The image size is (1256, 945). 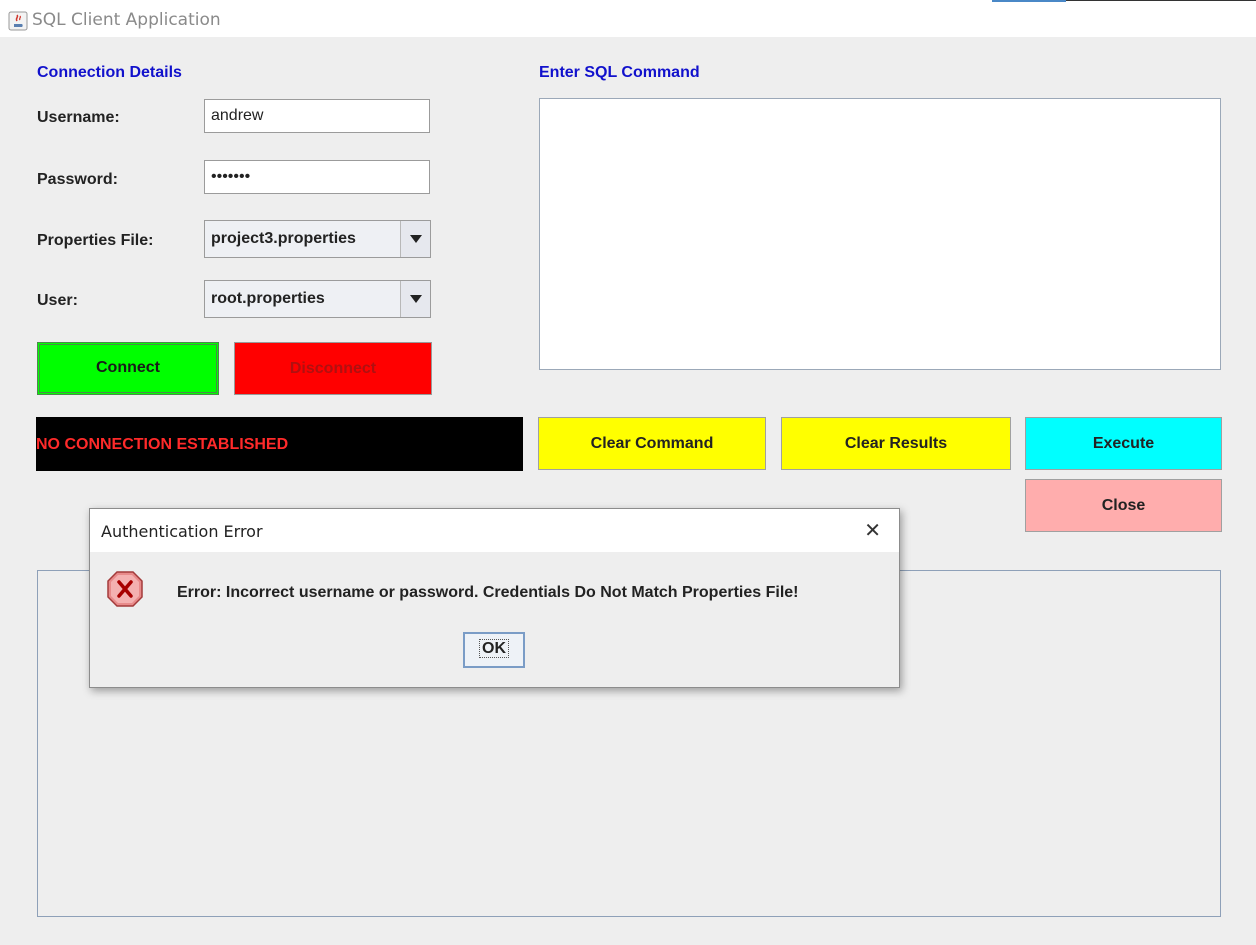 What do you see at coordinates (182, 531) in the screenshot?
I see `dialog-title: Authentication Error` at bounding box center [182, 531].